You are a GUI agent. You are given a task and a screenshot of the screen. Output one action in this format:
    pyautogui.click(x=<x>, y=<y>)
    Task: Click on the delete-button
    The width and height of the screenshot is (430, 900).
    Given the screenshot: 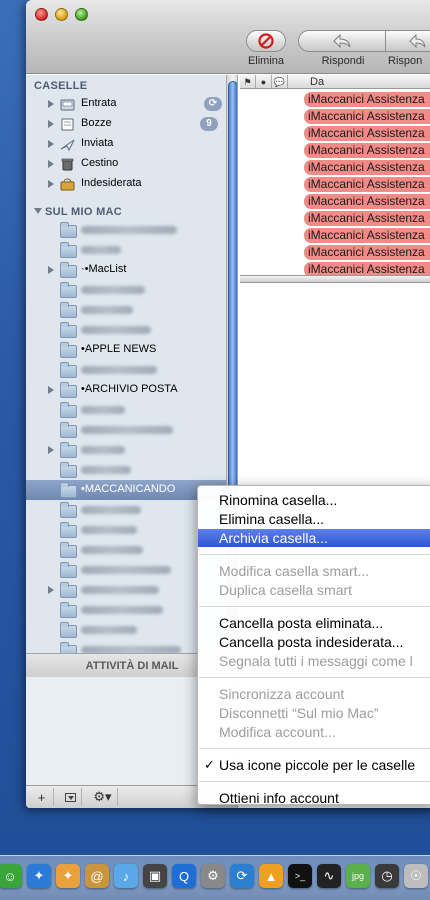 What is the action you would take?
    pyautogui.click(x=266, y=41)
    